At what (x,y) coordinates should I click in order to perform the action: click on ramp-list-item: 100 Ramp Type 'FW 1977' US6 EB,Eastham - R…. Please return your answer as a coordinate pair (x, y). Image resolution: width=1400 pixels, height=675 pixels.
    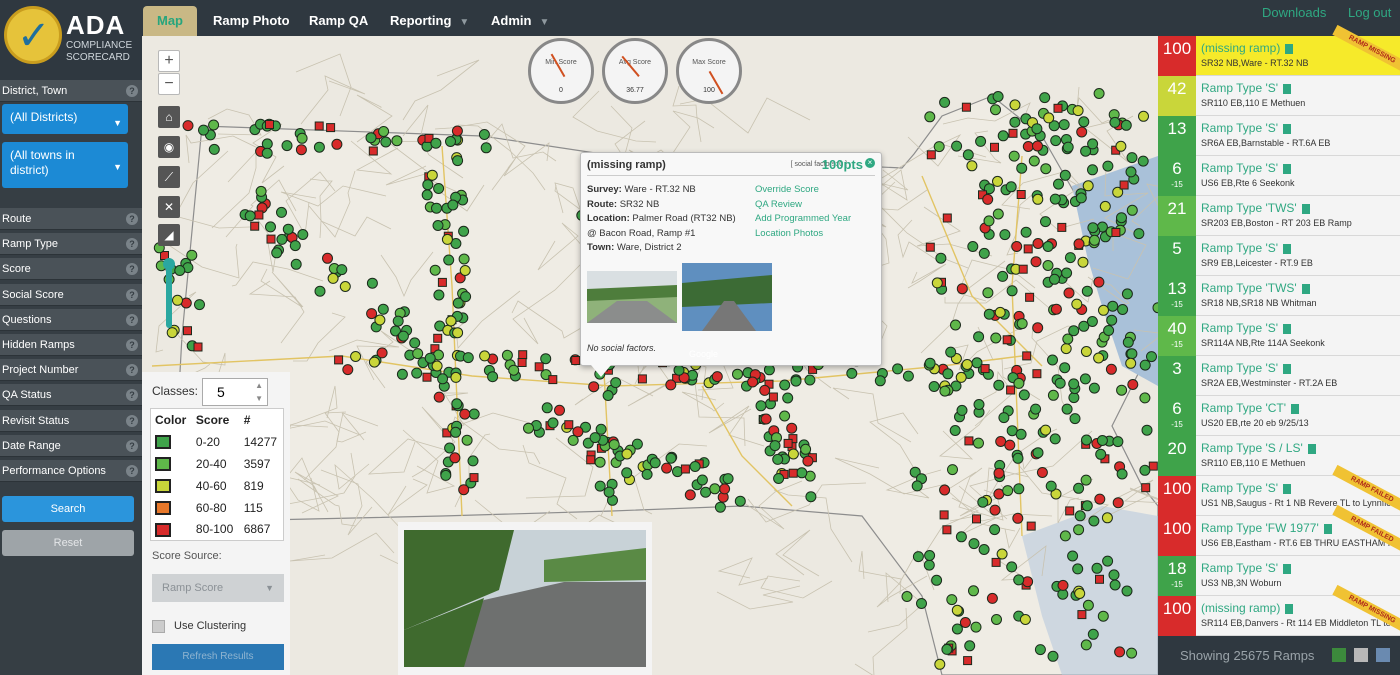
    Looking at the image, I should click on (1279, 530).